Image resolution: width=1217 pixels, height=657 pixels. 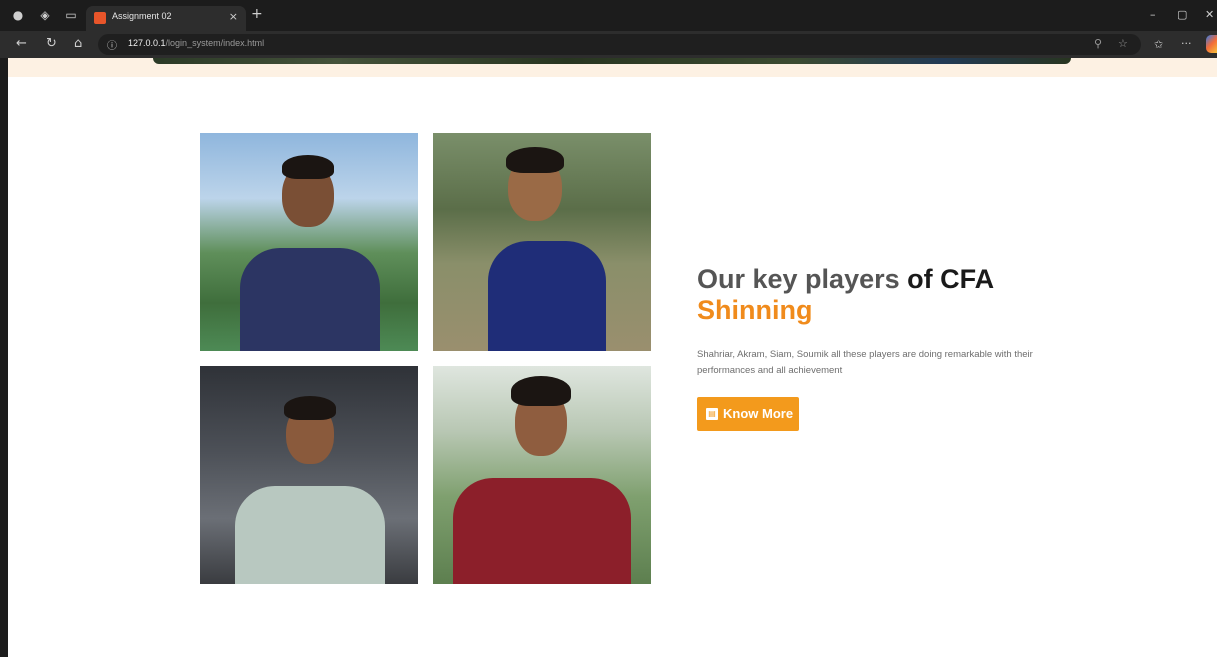 What do you see at coordinates (142, 16) in the screenshot?
I see `tab-title: Assignment 02` at bounding box center [142, 16].